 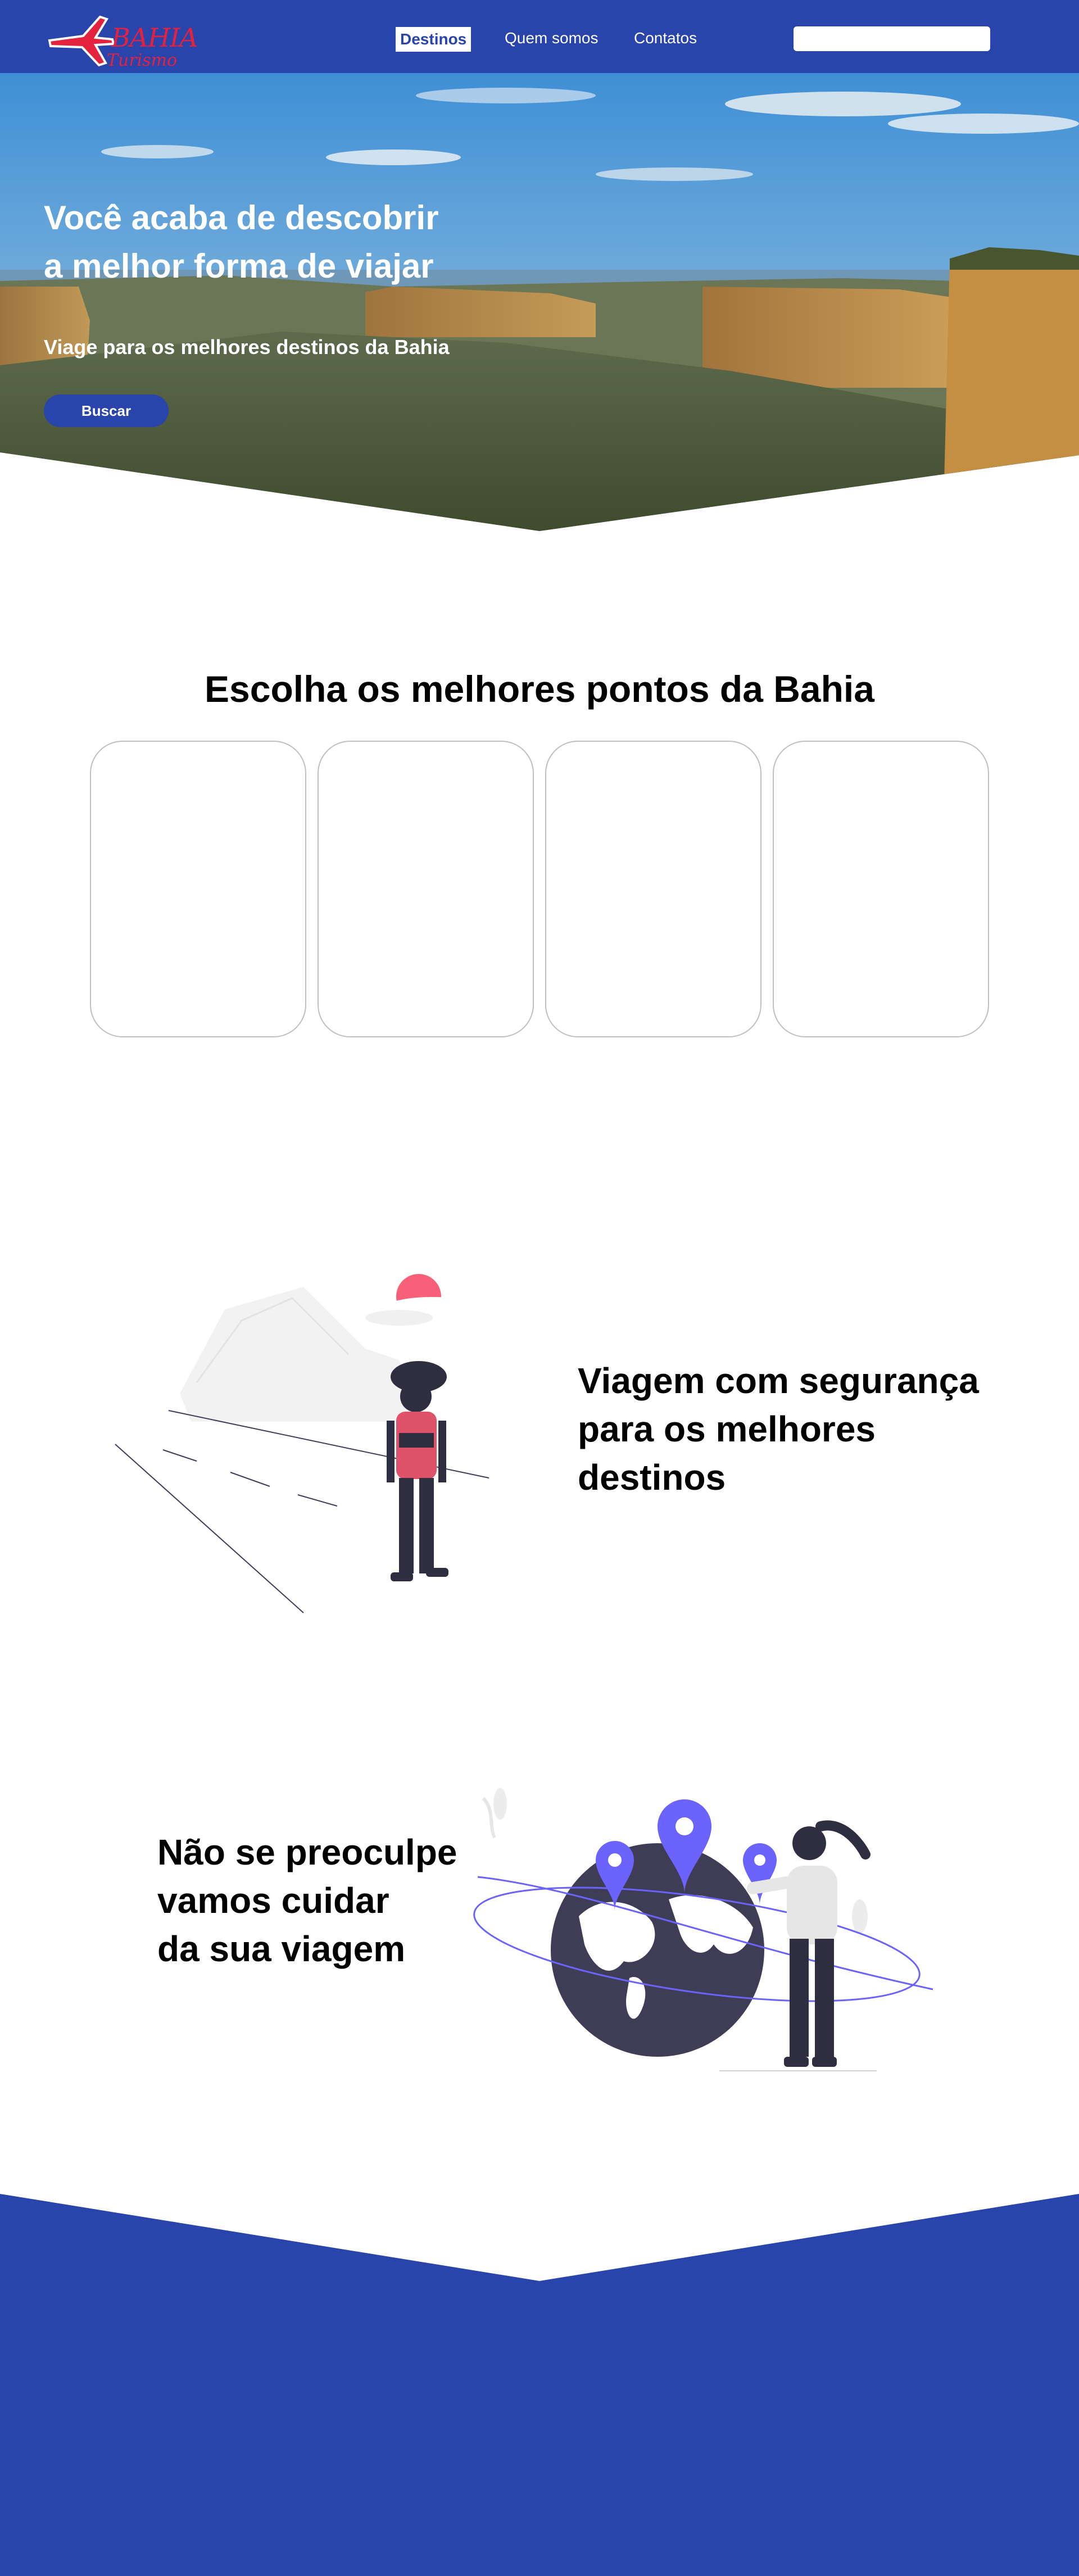 I want to click on footer, so click(x=539, y=2385).